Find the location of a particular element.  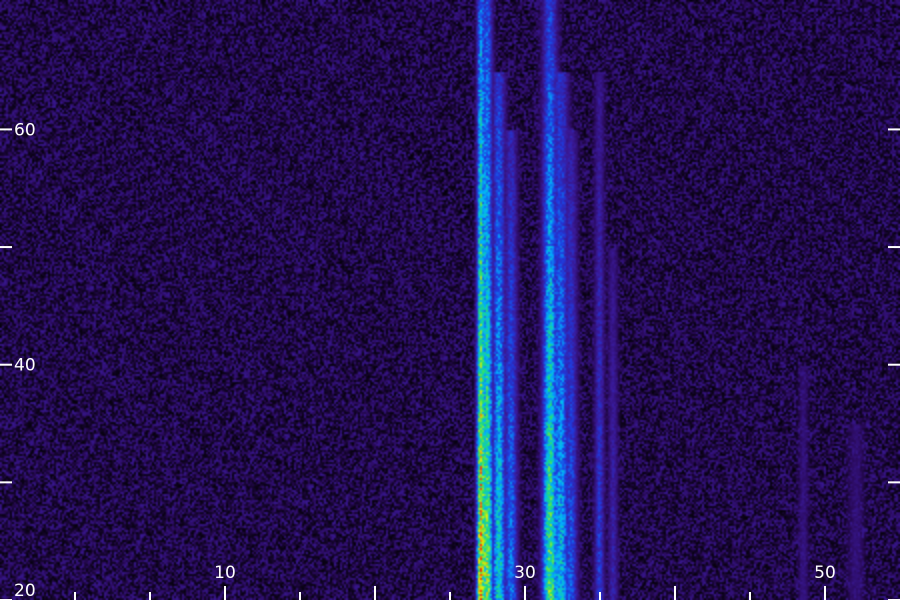

x-tick-label: 10 is located at coordinates (225, 573).